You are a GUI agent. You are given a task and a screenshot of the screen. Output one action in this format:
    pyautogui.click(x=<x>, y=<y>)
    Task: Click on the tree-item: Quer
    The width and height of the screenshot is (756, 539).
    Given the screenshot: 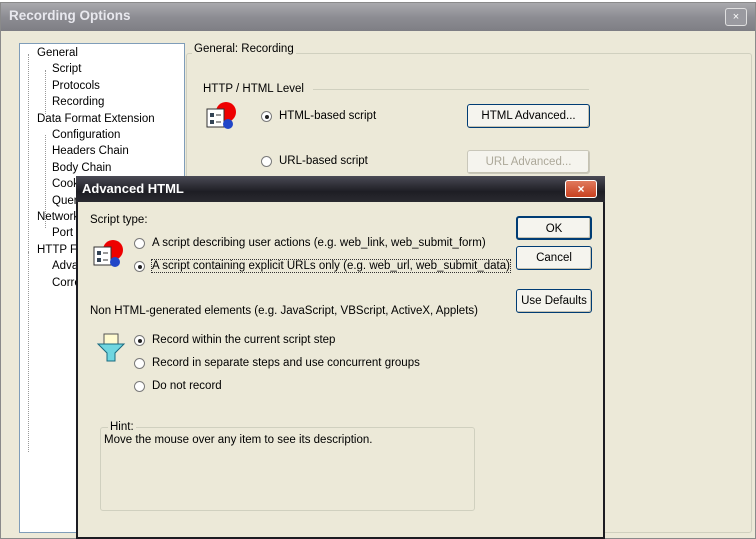 What is the action you would take?
    pyautogui.click(x=65, y=201)
    